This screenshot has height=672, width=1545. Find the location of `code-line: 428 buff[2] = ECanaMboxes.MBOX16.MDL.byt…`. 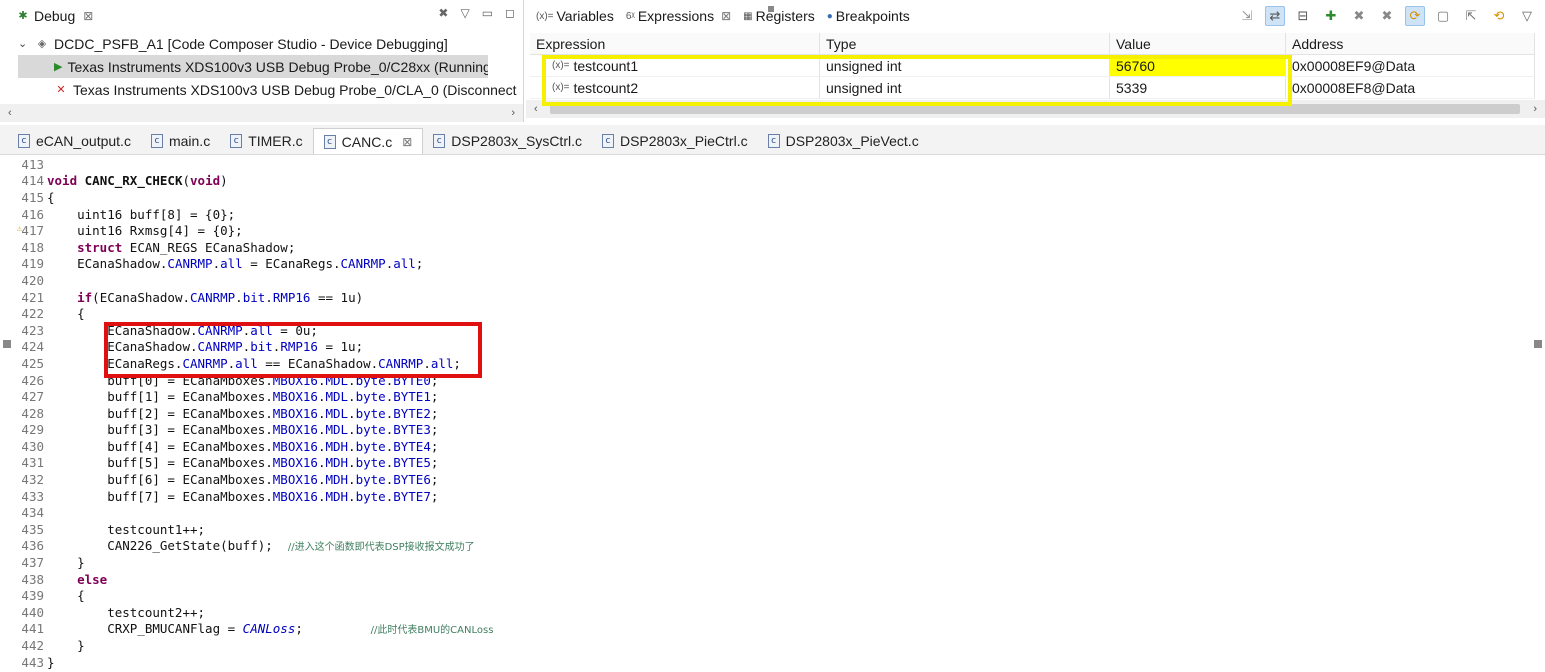

code-line: 428 buff[2] = ECanaMboxes.MBOX16.MDL.byt… is located at coordinates (772, 413).